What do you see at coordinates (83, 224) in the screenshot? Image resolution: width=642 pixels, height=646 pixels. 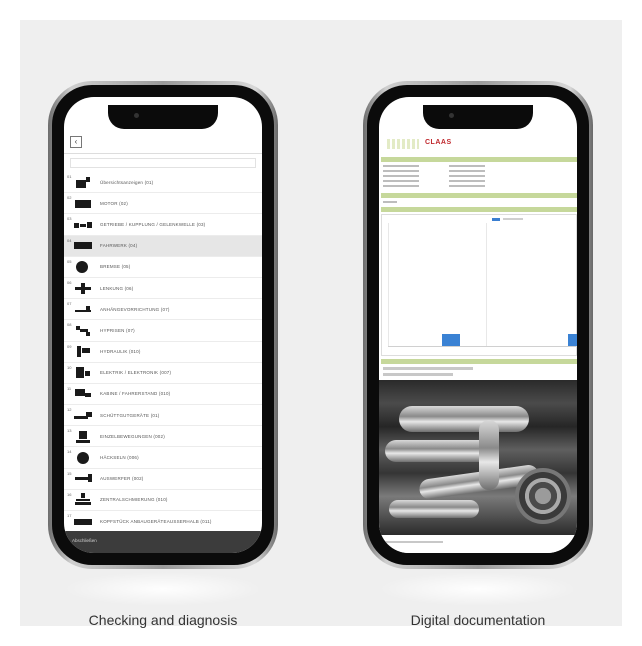 I see `gearbox-icon` at bounding box center [83, 224].